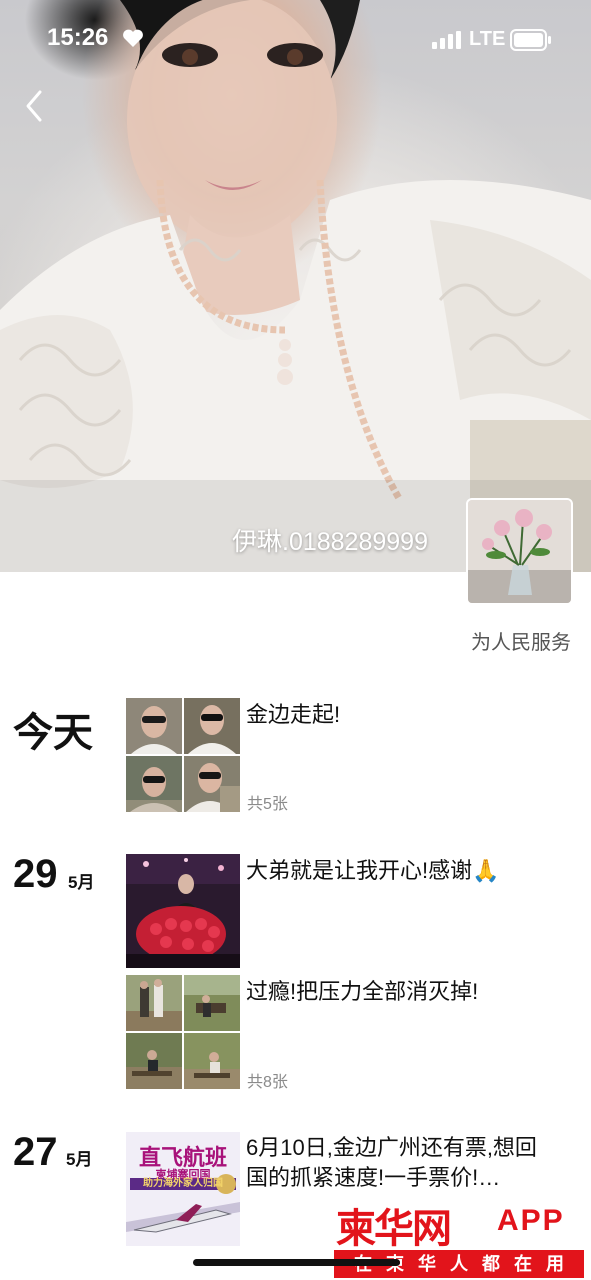 The width and height of the screenshot is (591, 1280). Describe the element at coordinates (183, 1183) in the screenshot. I see `poster-tagline: 助力海外家人归国` at that location.